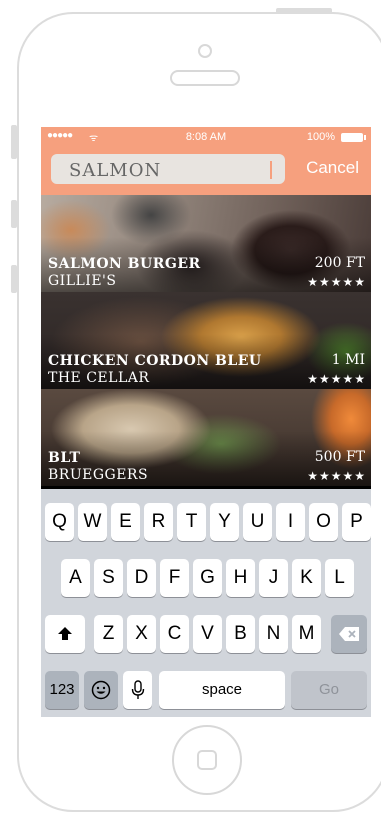 This screenshot has height=822, width=381. Describe the element at coordinates (356, 522) in the screenshot. I see `key-p: P` at that location.